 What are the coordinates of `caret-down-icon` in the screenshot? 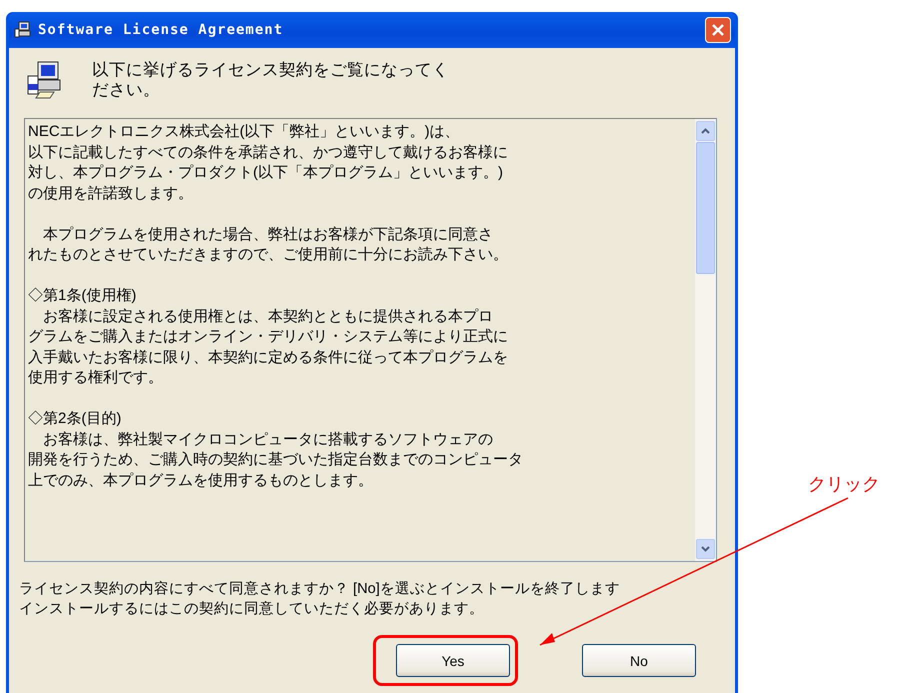 It's located at (705, 549).